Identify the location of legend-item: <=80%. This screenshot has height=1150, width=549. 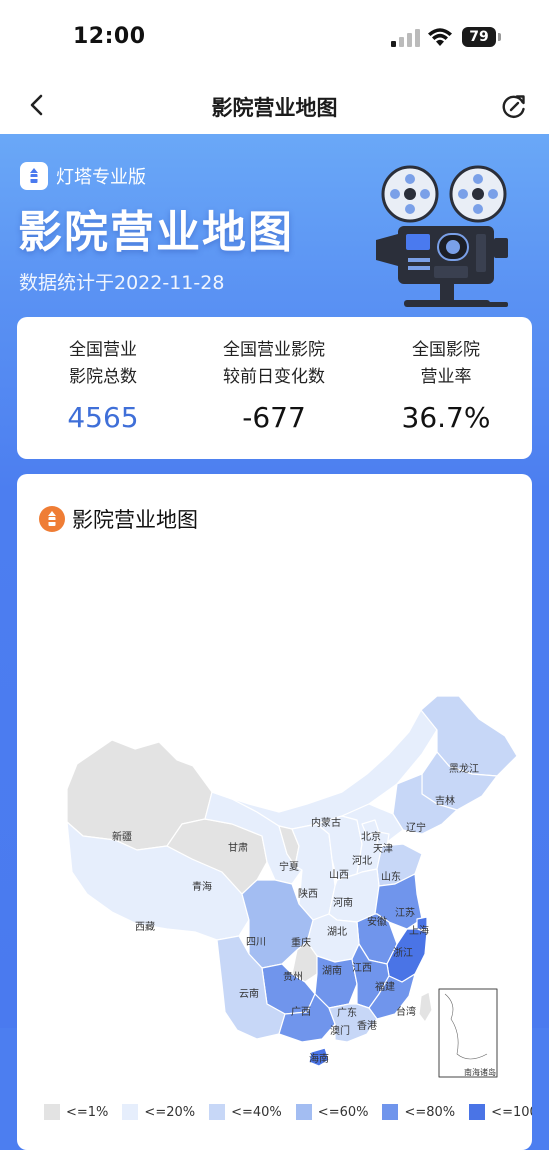
(418, 1112).